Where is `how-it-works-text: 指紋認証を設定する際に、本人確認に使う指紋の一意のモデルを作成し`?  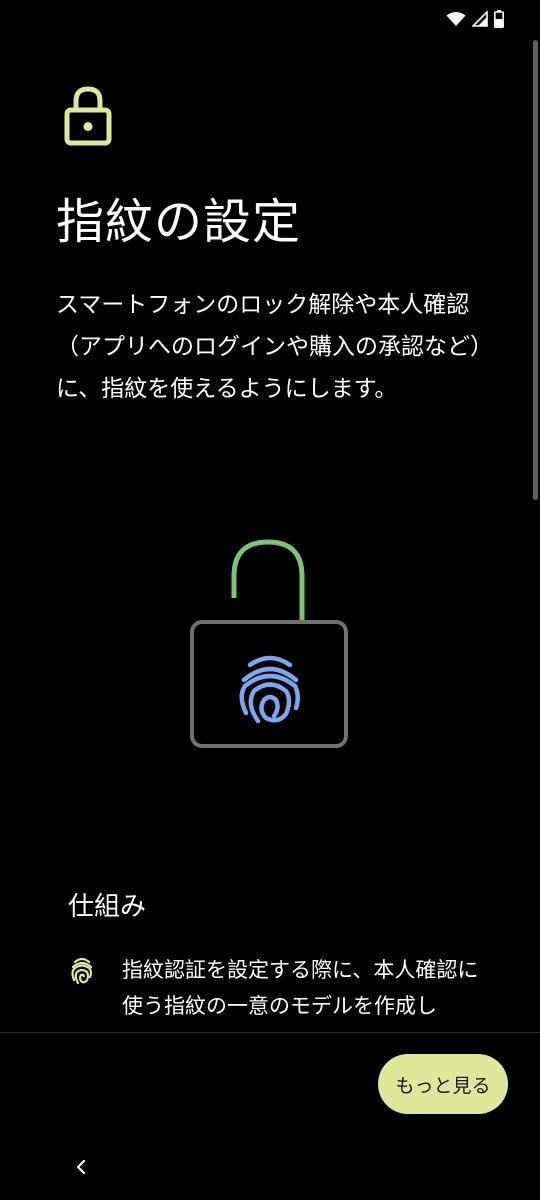 how-it-works-text: 指紋認証を設定する際に、本人確認に使う指紋の一意のモデルを作成し is located at coordinates (300, 988).